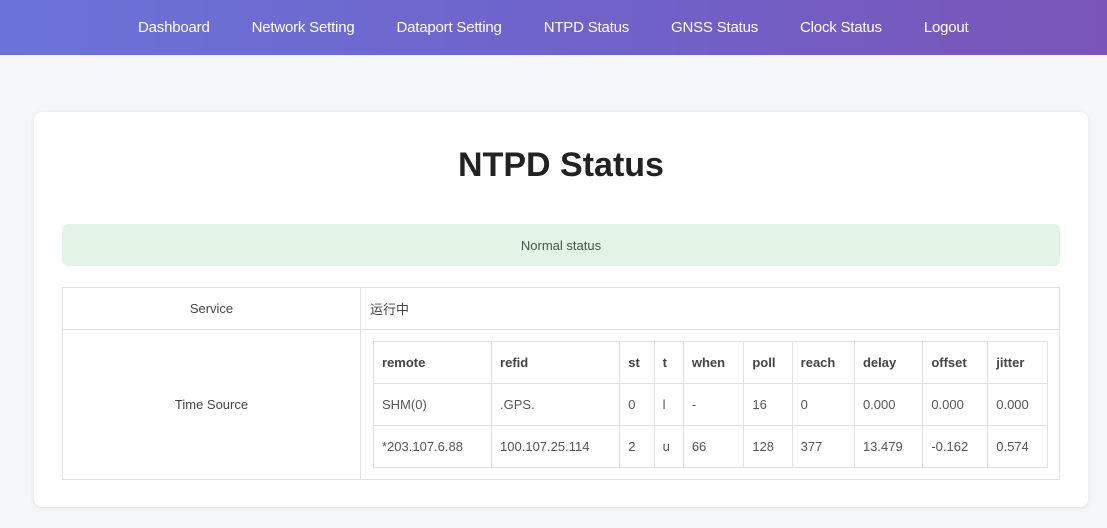 The image size is (1107, 528). I want to click on cell-refid: .GPS., so click(556, 404).